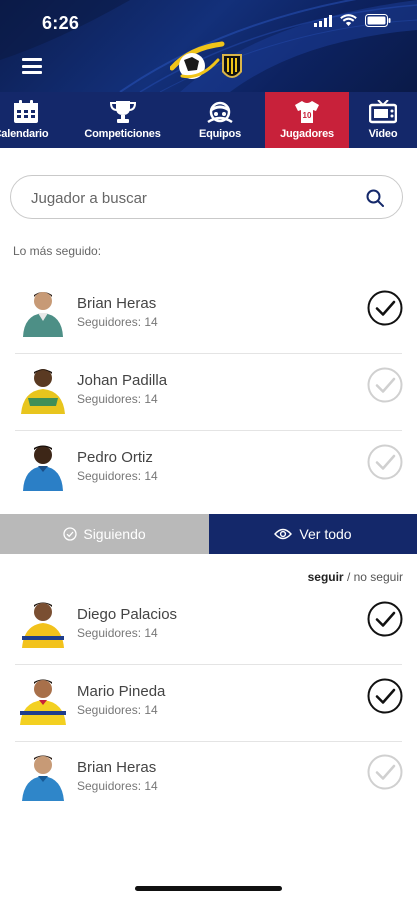  I want to click on tab-label: Calendario, so click(24, 134).